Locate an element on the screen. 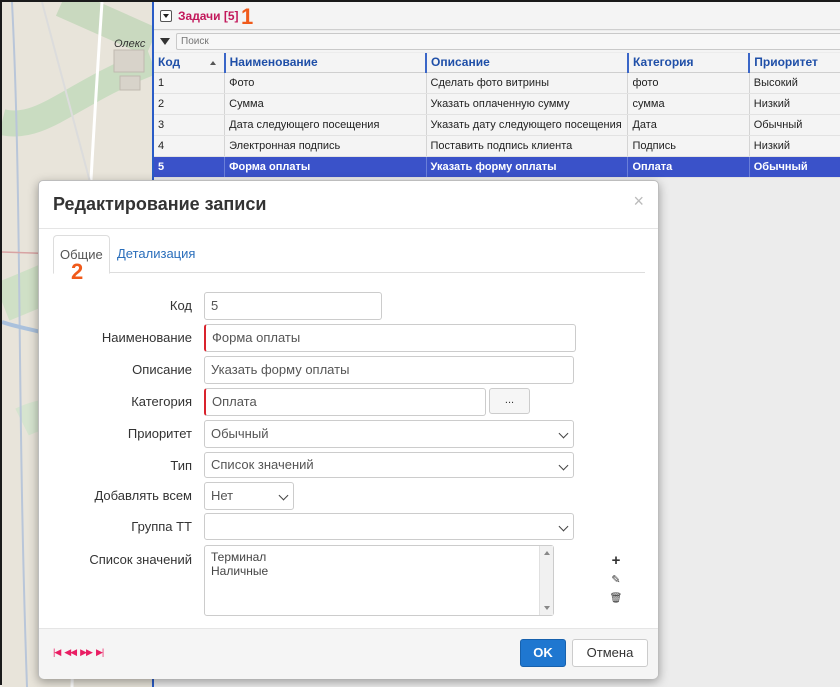  add-value-icon: + is located at coordinates (616, 560).